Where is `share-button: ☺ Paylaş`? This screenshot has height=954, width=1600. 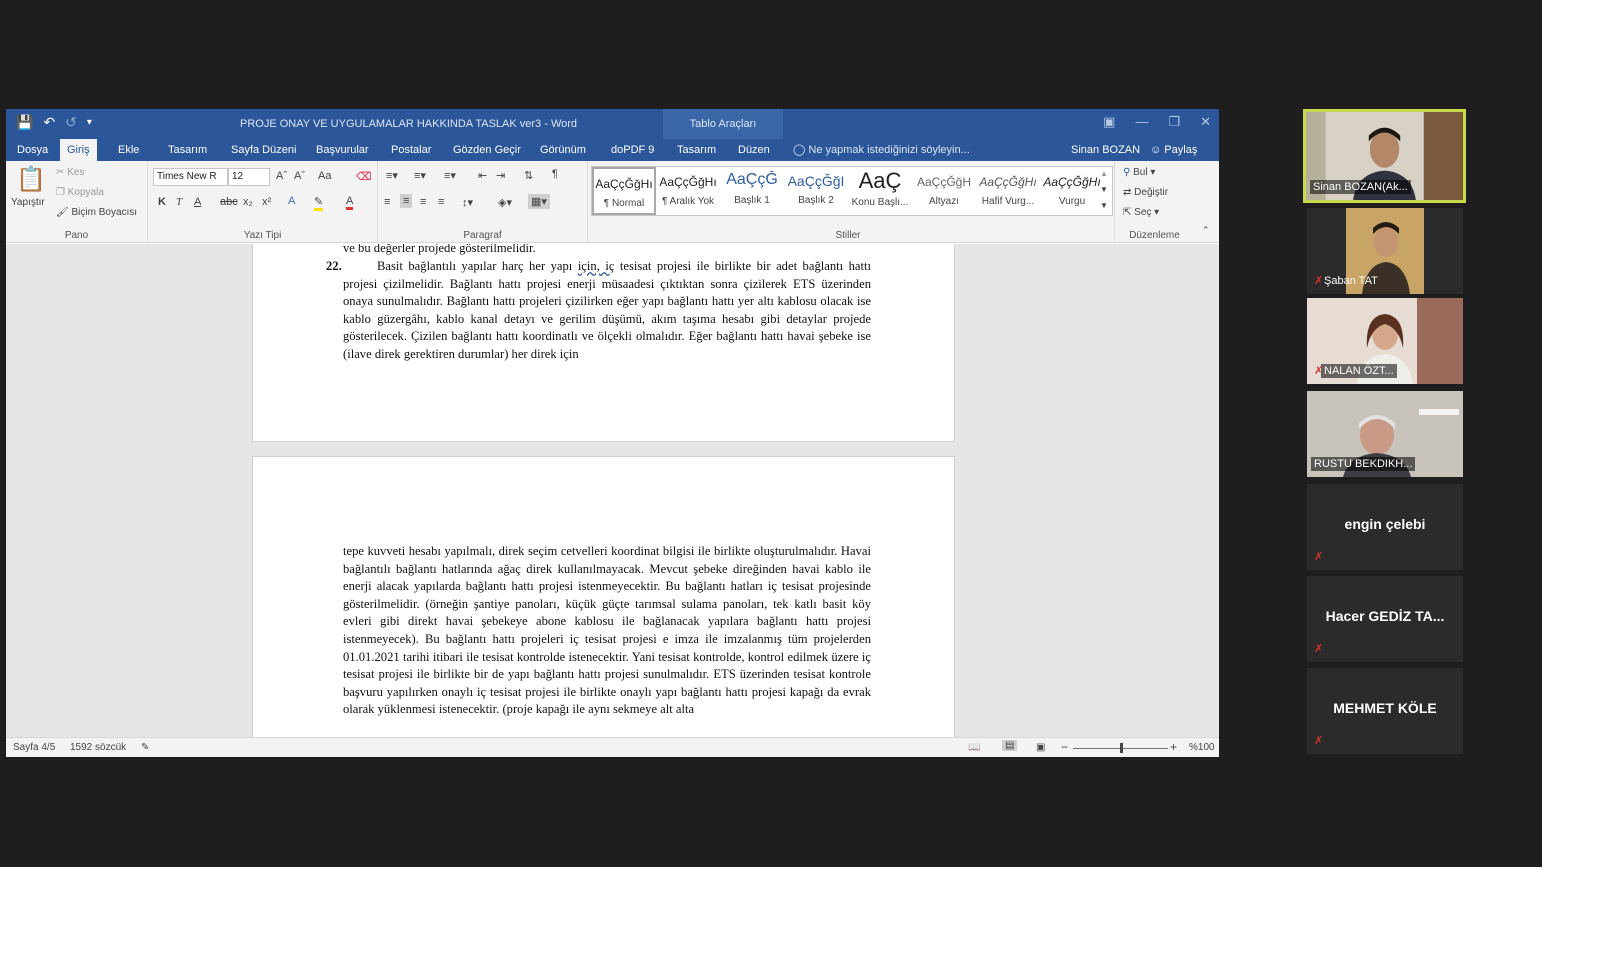
share-button: ☺ Paylaş is located at coordinates (1173, 150).